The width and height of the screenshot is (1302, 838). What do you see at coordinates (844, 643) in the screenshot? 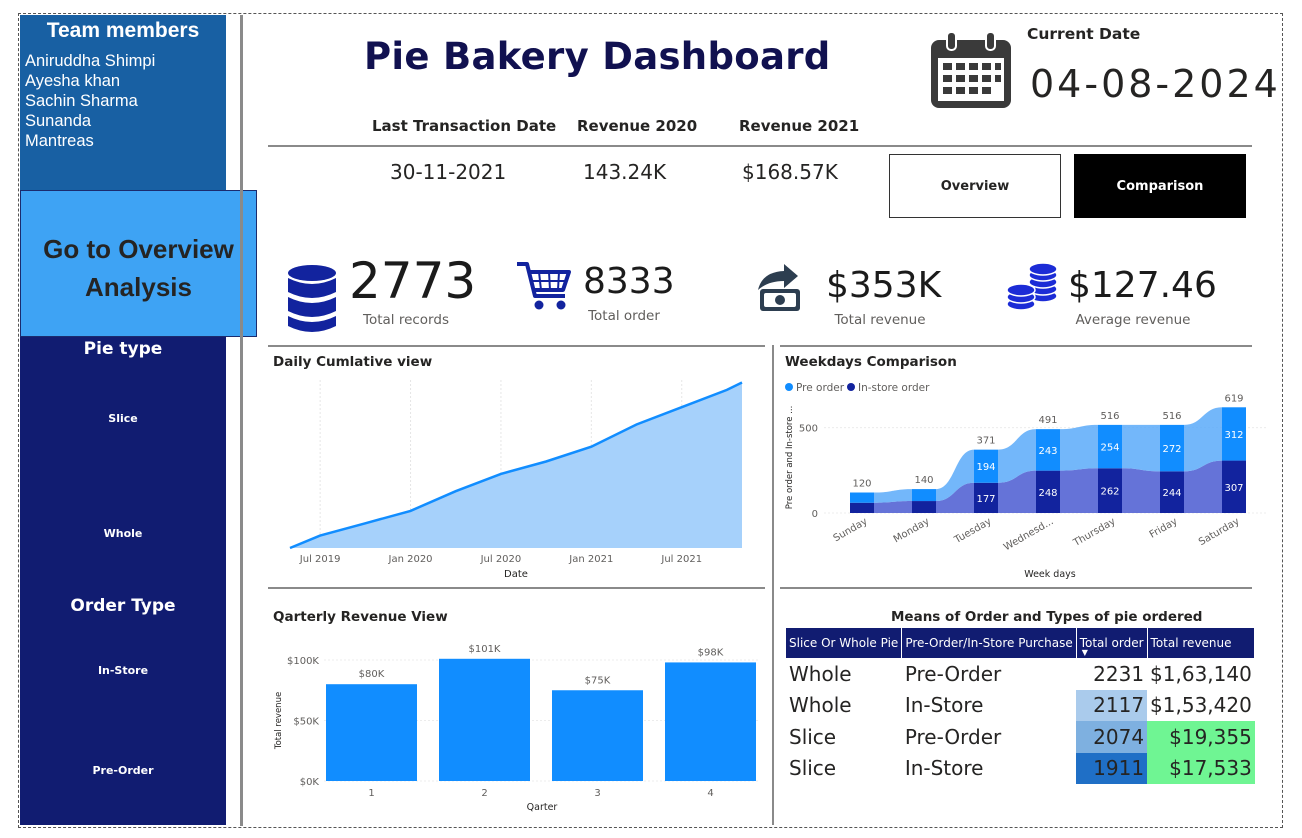
I see `column-header: Slice Or Whole Pie` at bounding box center [844, 643].